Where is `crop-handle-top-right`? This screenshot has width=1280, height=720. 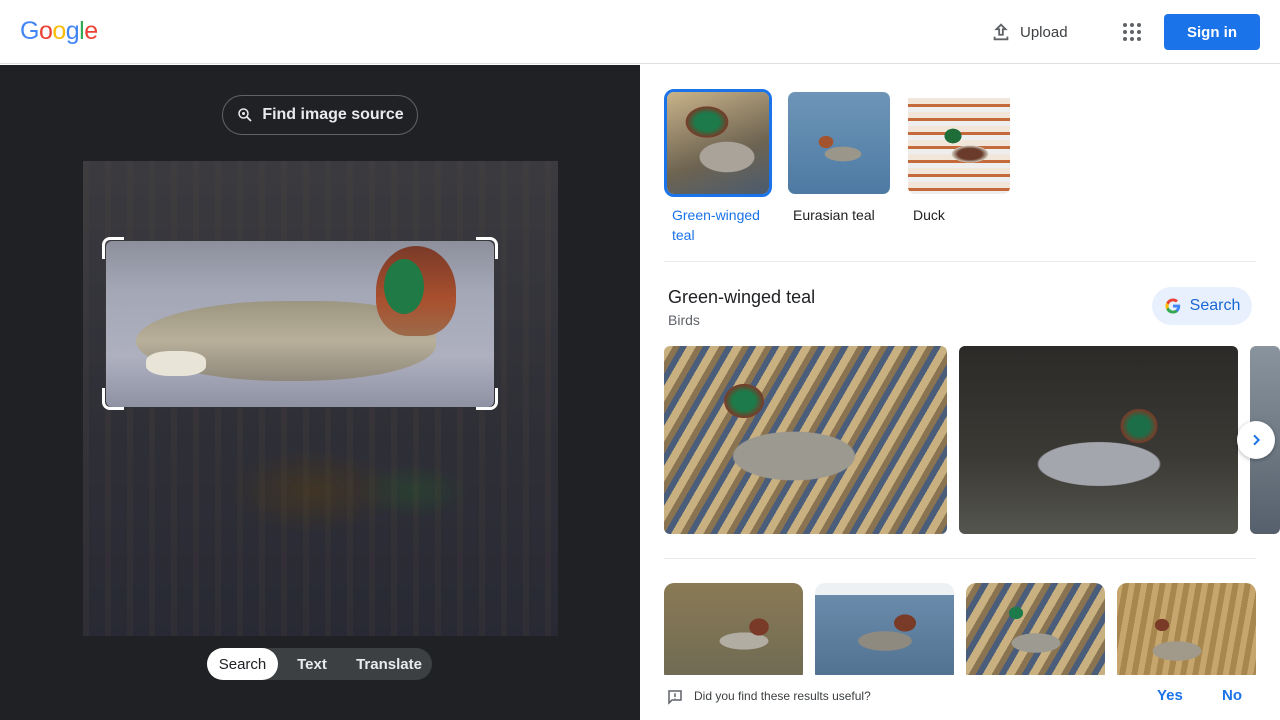
crop-handle-top-right is located at coordinates (487, 248).